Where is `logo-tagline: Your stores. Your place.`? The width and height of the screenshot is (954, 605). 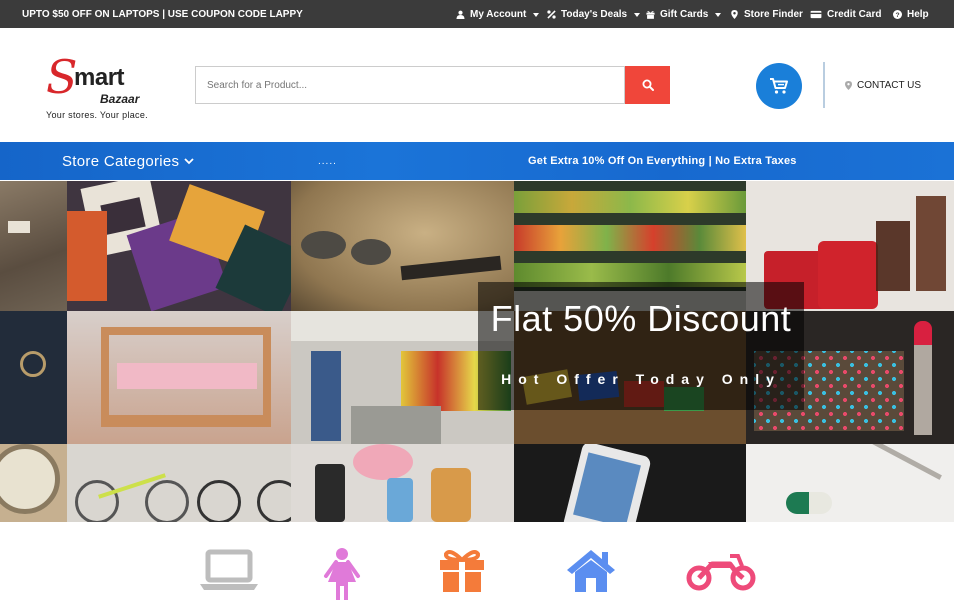 logo-tagline: Your stores. Your place. is located at coordinates (97, 115).